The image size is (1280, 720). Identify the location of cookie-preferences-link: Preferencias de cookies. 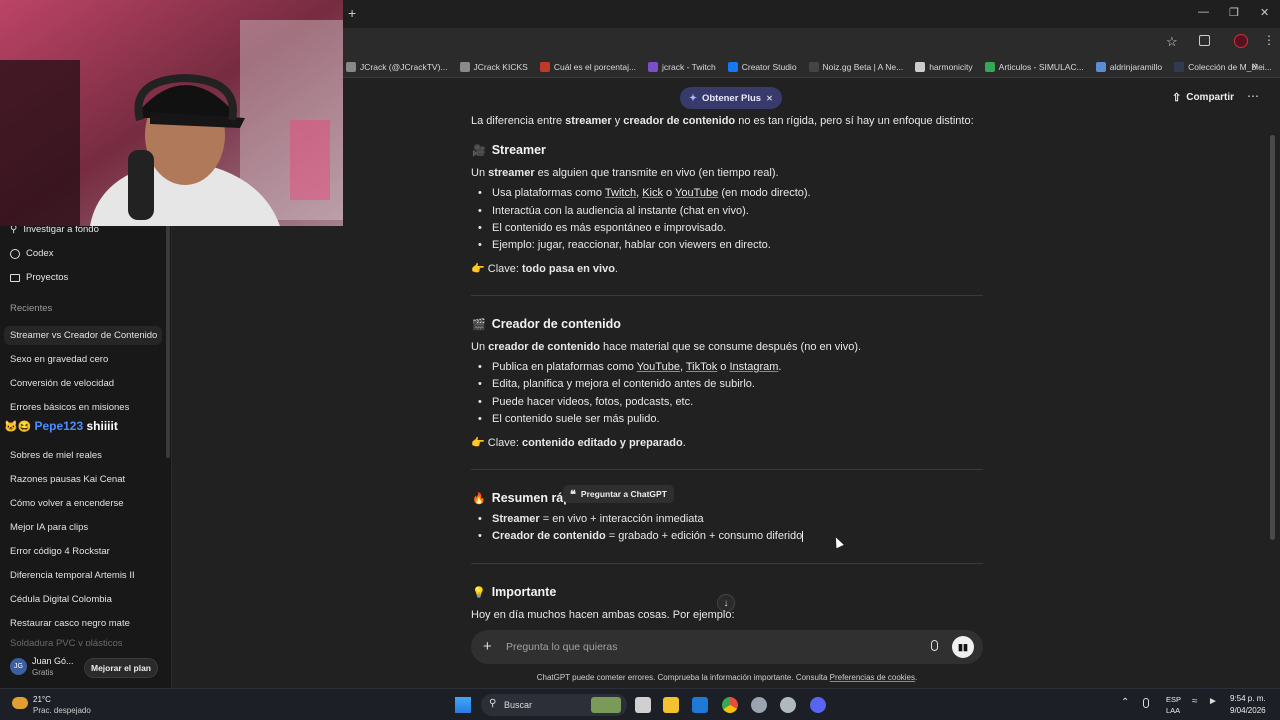
(872, 677).